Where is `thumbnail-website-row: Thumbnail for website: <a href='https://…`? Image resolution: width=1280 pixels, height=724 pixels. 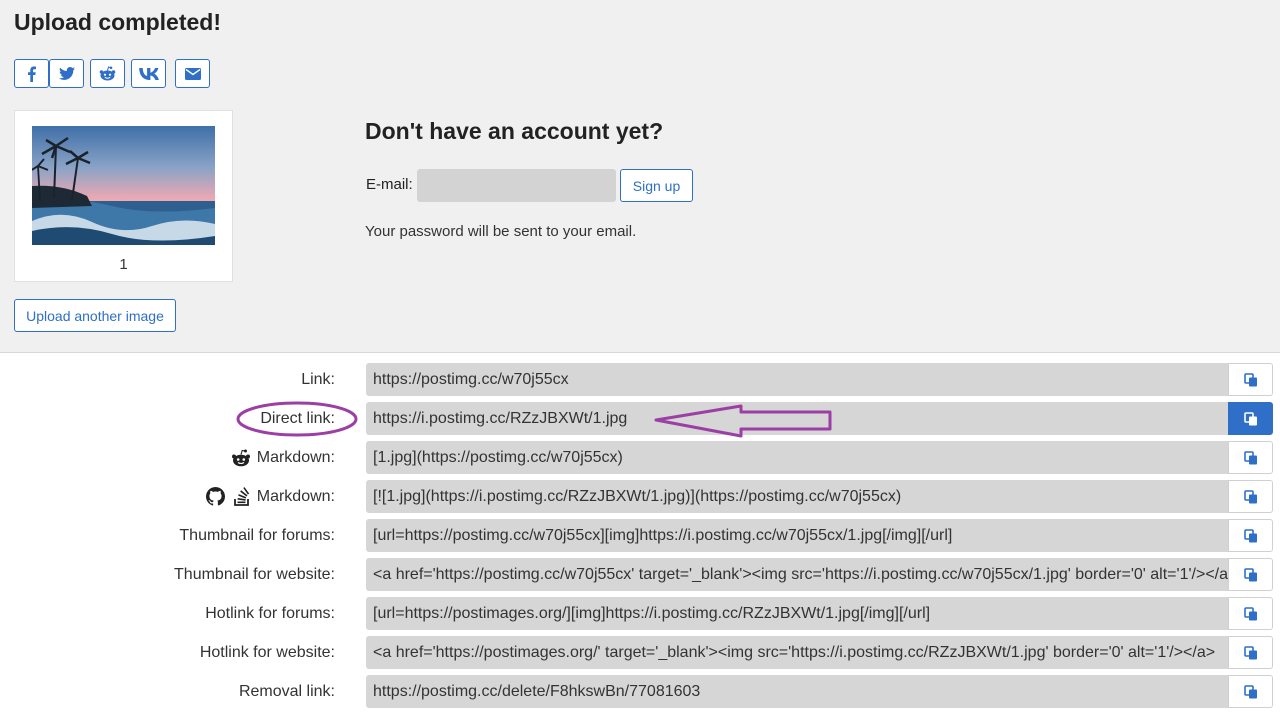 thumbnail-website-row: Thumbnail for website: <a href='https://… is located at coordinates (640, 574).